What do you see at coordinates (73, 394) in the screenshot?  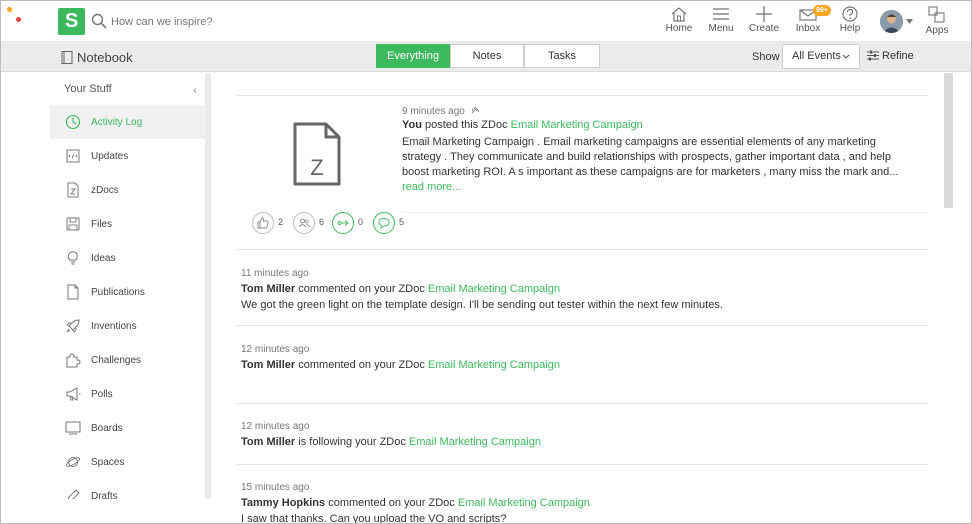 I see `megaphone-icon` at bounding box center [73, 394].